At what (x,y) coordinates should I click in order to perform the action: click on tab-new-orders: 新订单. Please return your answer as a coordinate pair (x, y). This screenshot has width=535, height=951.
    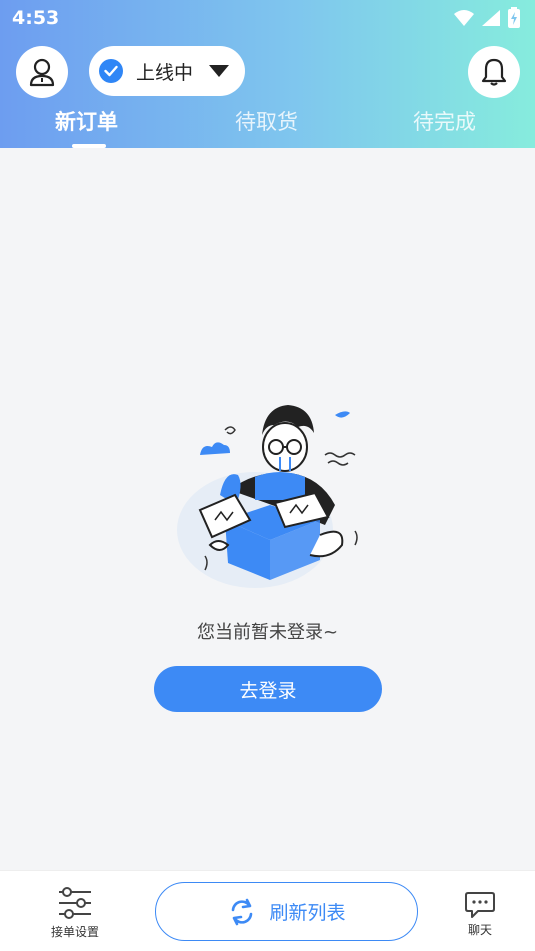
    Looking at the image, I should click on (86, 122).